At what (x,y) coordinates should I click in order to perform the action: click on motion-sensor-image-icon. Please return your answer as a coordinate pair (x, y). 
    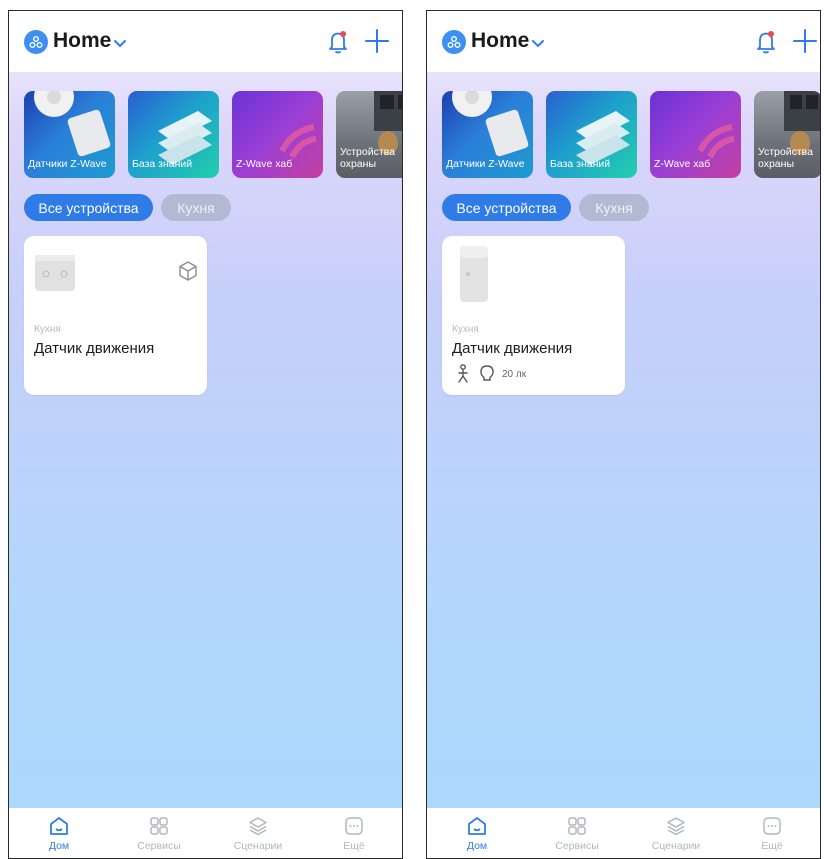
    Looking at the image, I should click on (474, 274).